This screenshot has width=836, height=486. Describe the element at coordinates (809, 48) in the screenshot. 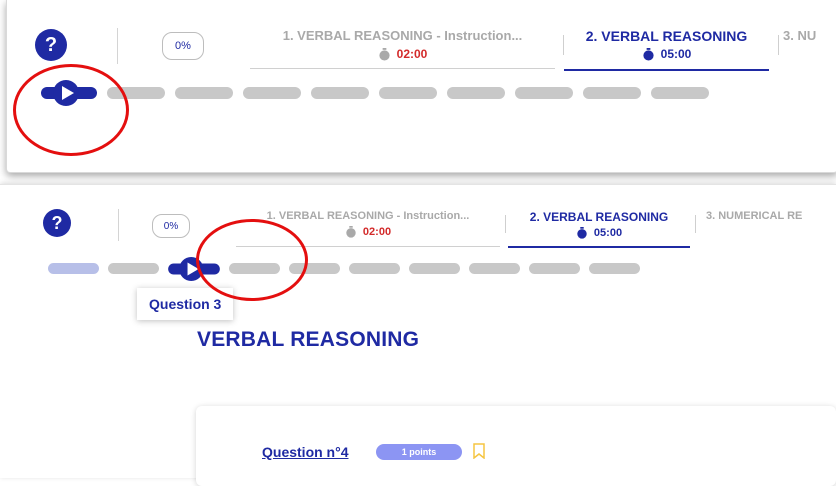

I see `tab-numerical-reasoning: 3. NU` at that location.